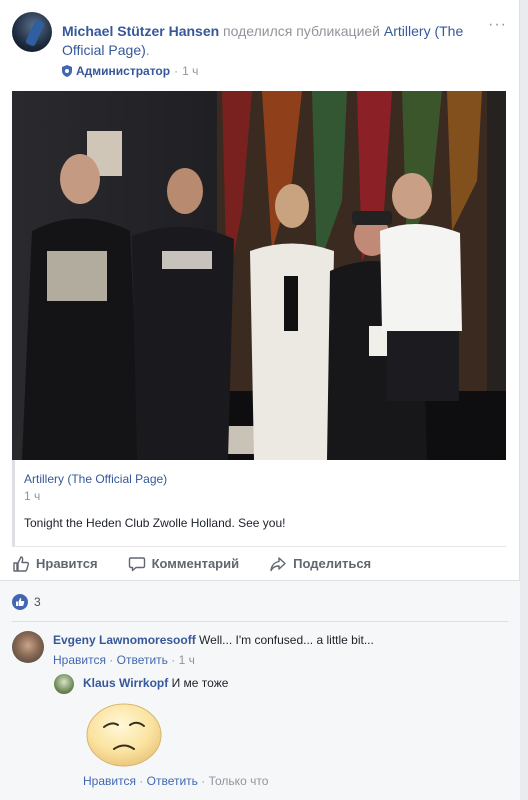  I want to click on admin-badge: Администратор, so click(123, 71).